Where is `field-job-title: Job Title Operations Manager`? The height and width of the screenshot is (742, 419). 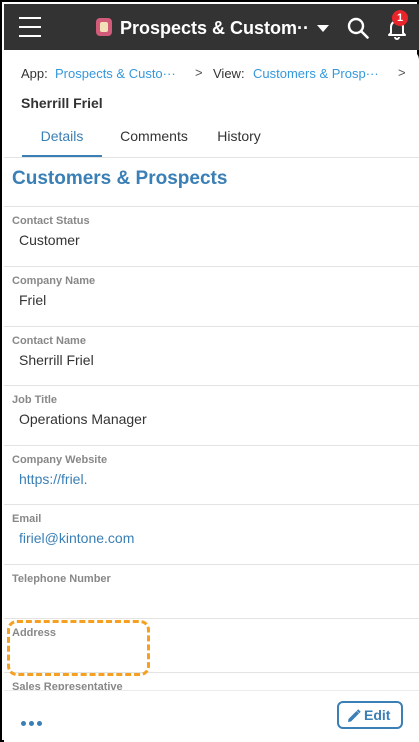 field-job-title: Job Title Operations Manager is located at coordinates (211, 415).